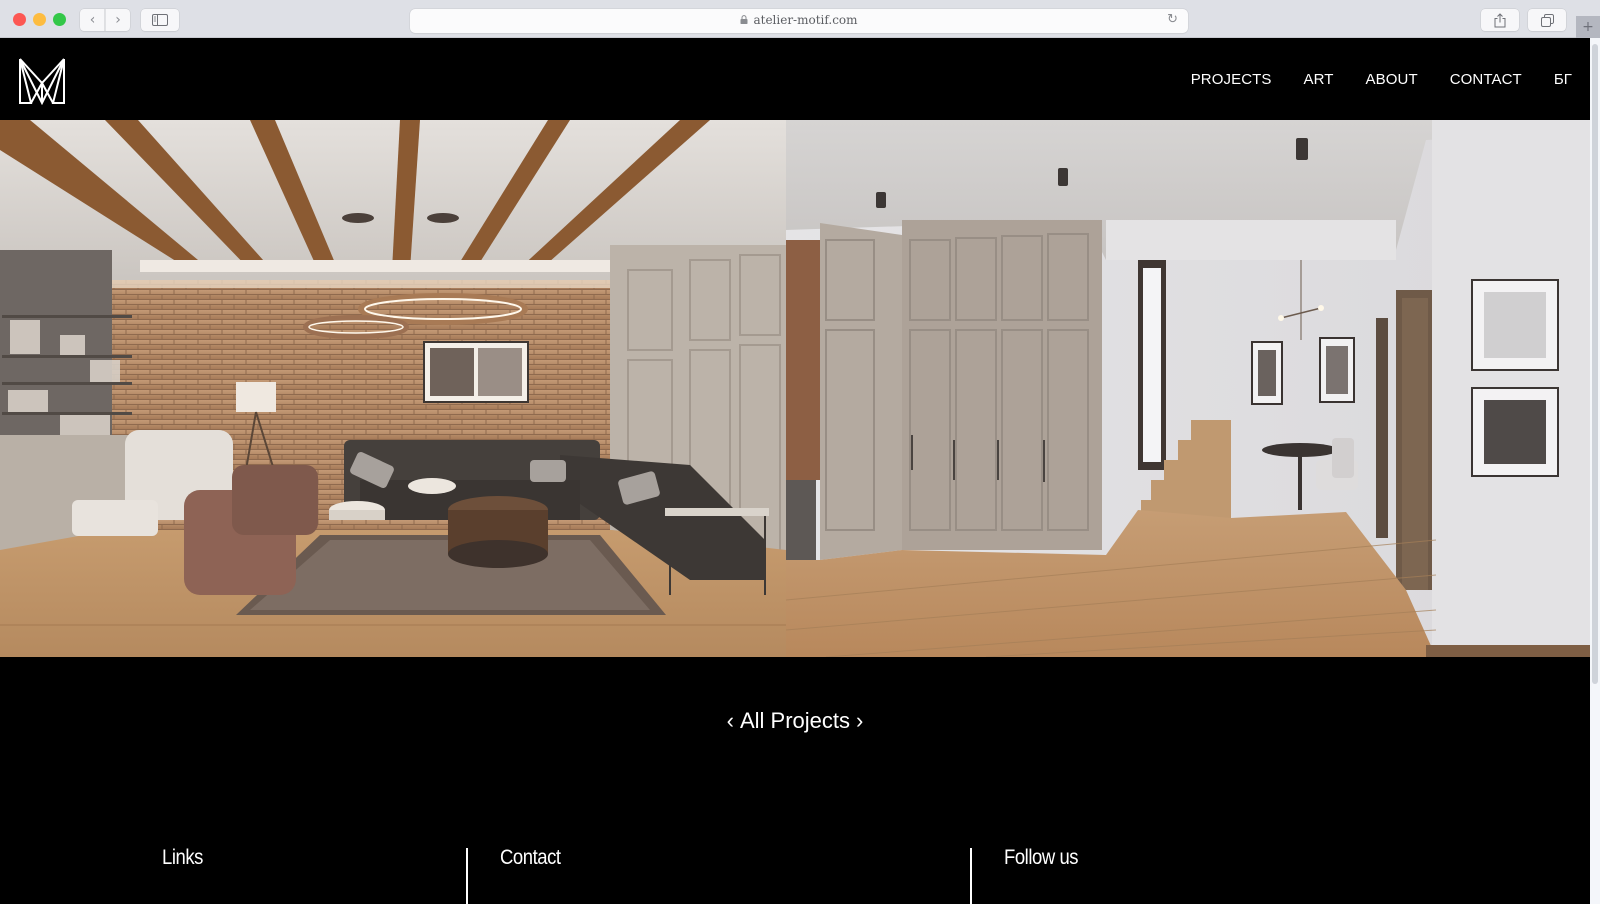 The width and height of the screenshot is (1600, 904). Describe the element at coordinates (530, 857) in the screenshot. I see `footer-contact-heading: Contact` at that location.